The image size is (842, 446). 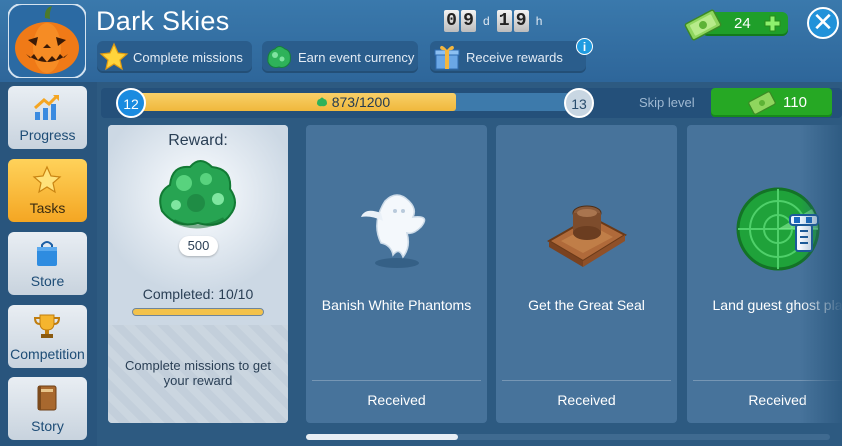 What do you see at coordinates (197, 194) in the screenshot?
I see `slime-gem-icon` at bounding box center [197, 194].